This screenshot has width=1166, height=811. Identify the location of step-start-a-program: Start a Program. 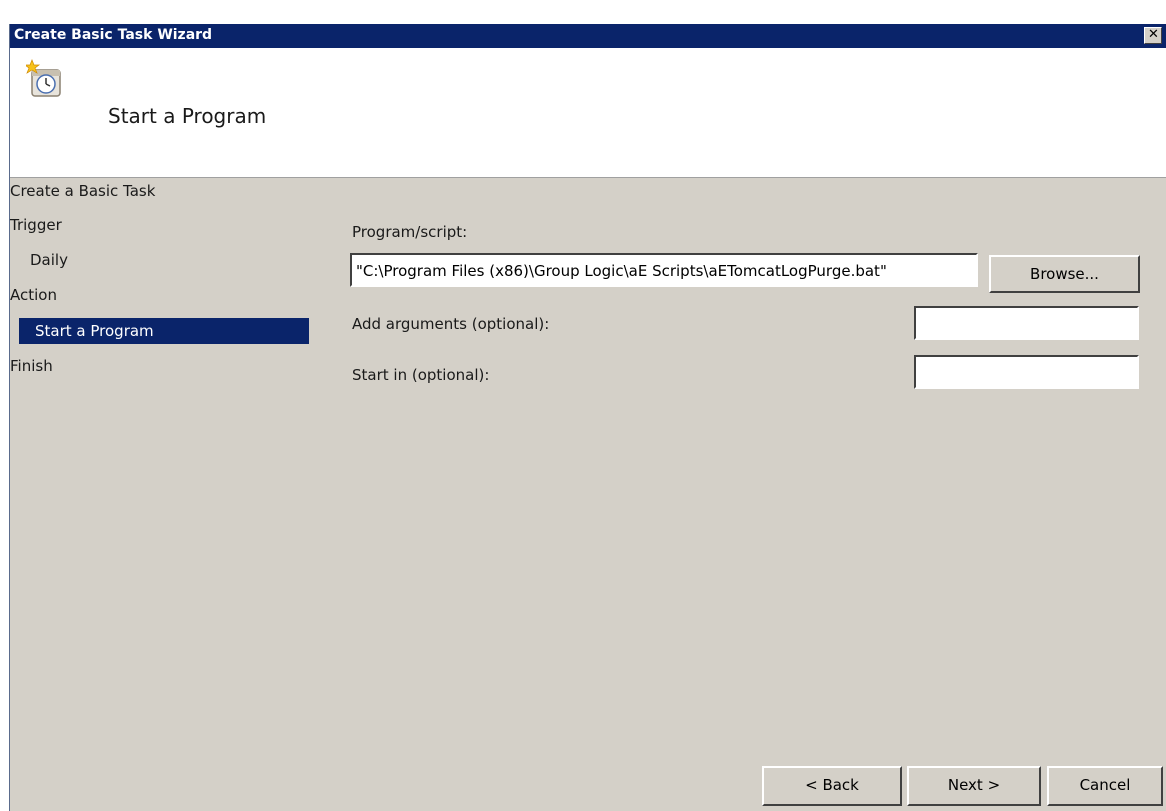
(164, 331).